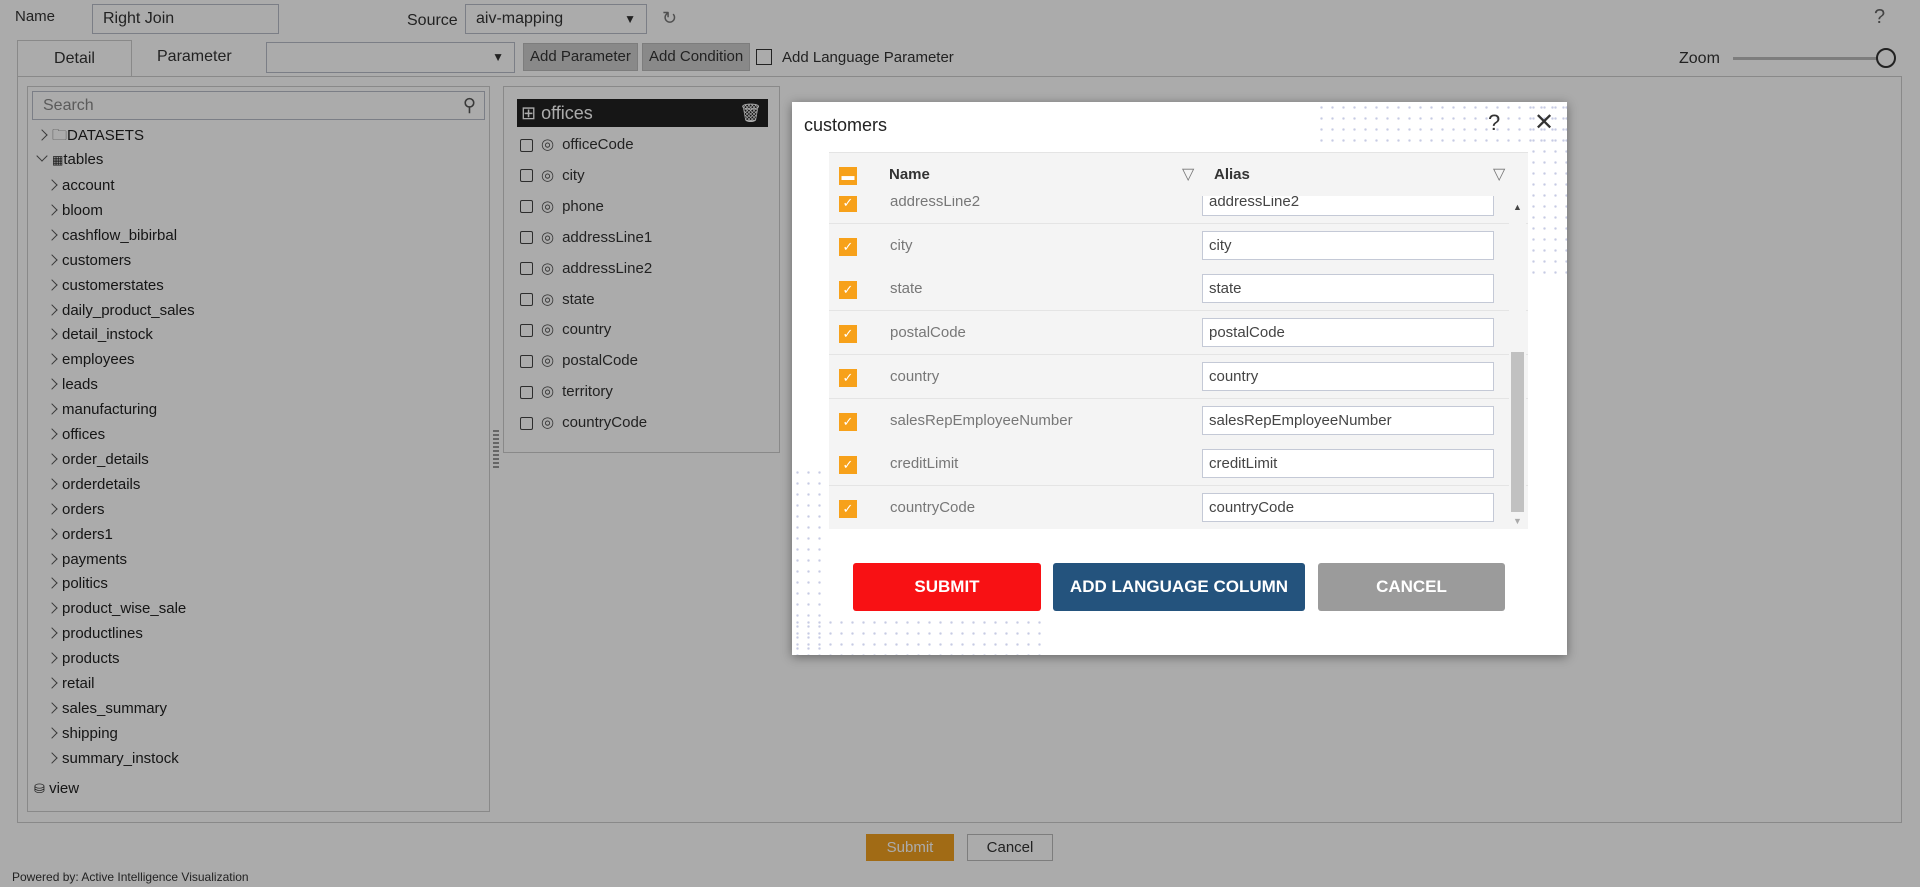  Describe the element at coordinates (981, 420) in the screenshot. I see `row-name: salesRepEmployeeNumber` at that location.